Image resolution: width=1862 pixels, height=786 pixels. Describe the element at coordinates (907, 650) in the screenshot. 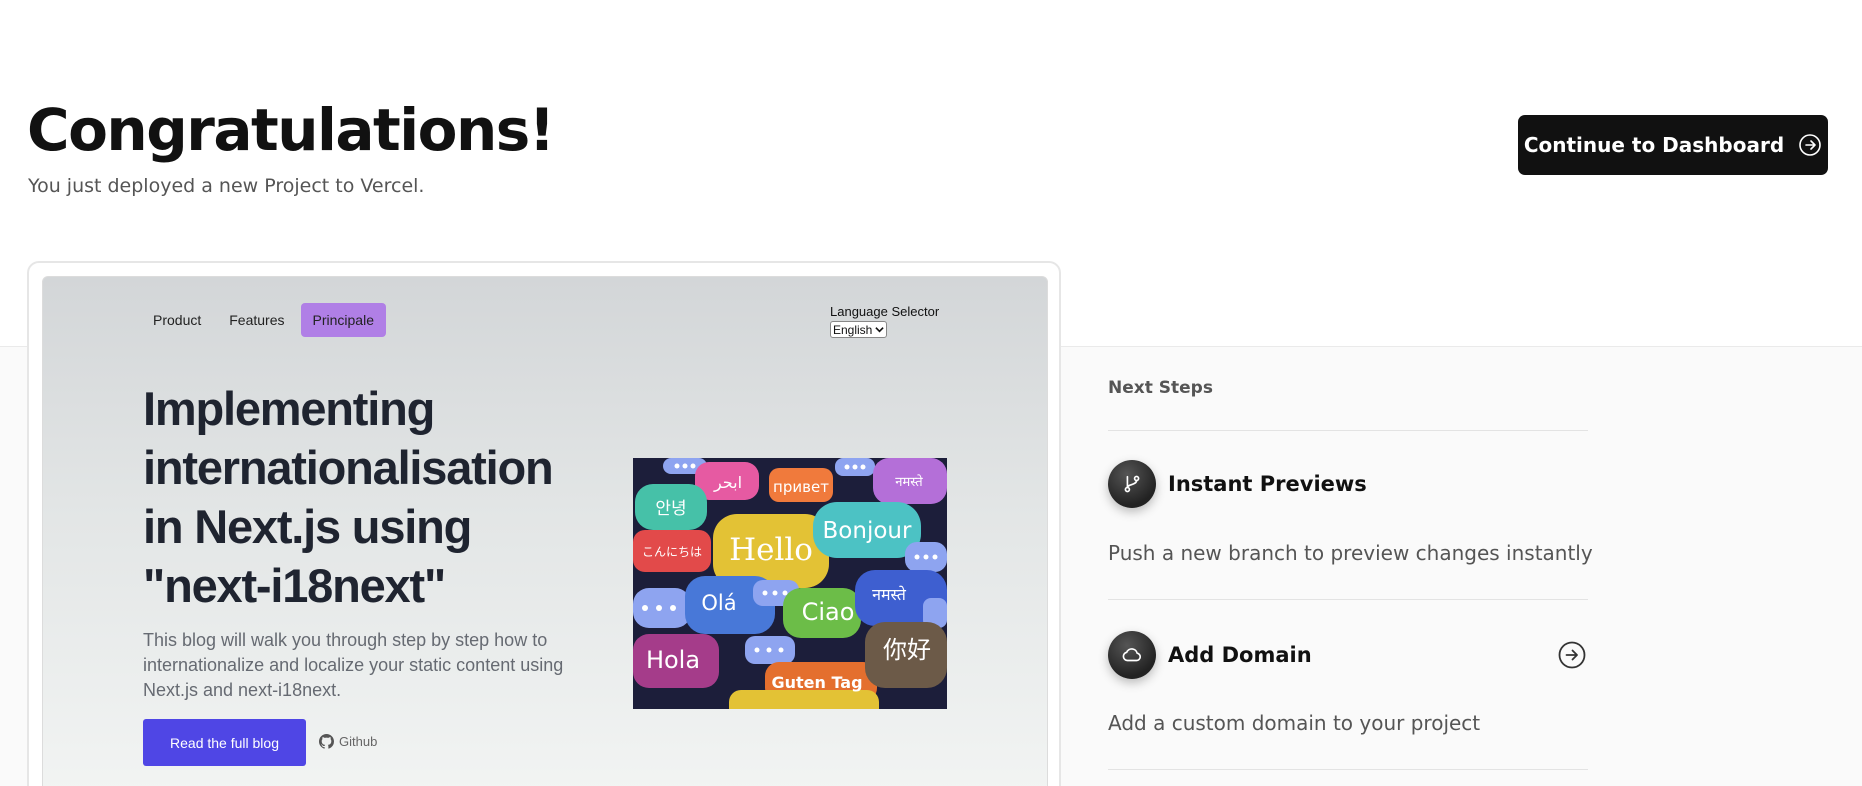

I see `bubble-word-nihao: 你好` at that location.